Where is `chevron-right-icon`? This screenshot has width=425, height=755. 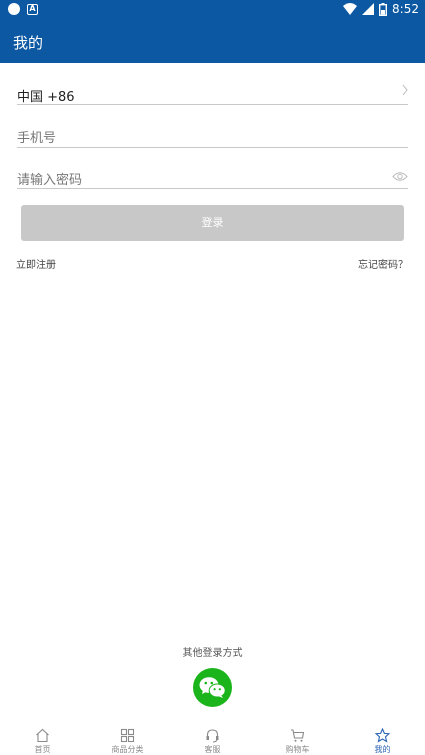
chevron-right-icon is located at coordinates (405, 90).